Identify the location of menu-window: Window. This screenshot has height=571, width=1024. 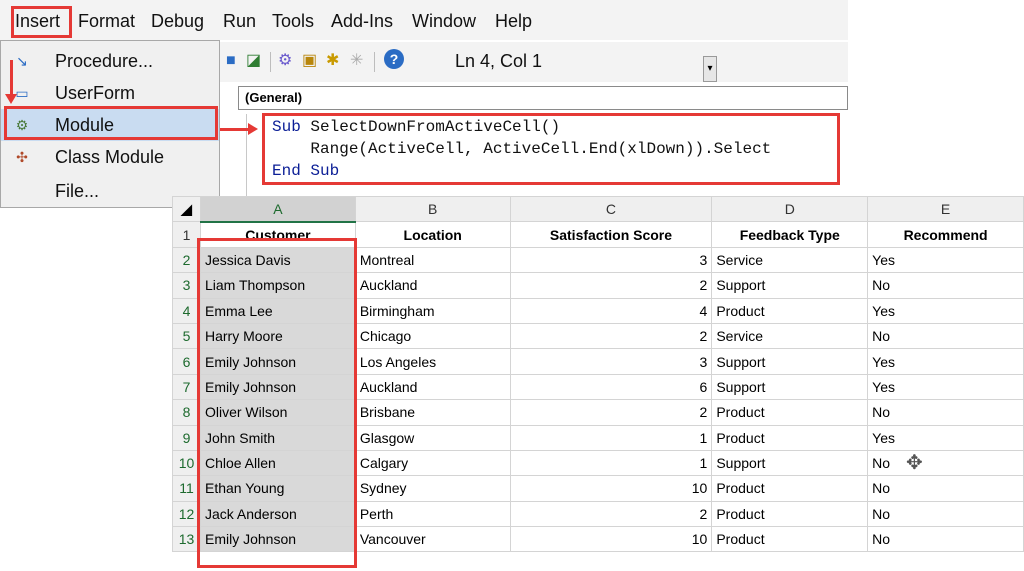
(444, 21).